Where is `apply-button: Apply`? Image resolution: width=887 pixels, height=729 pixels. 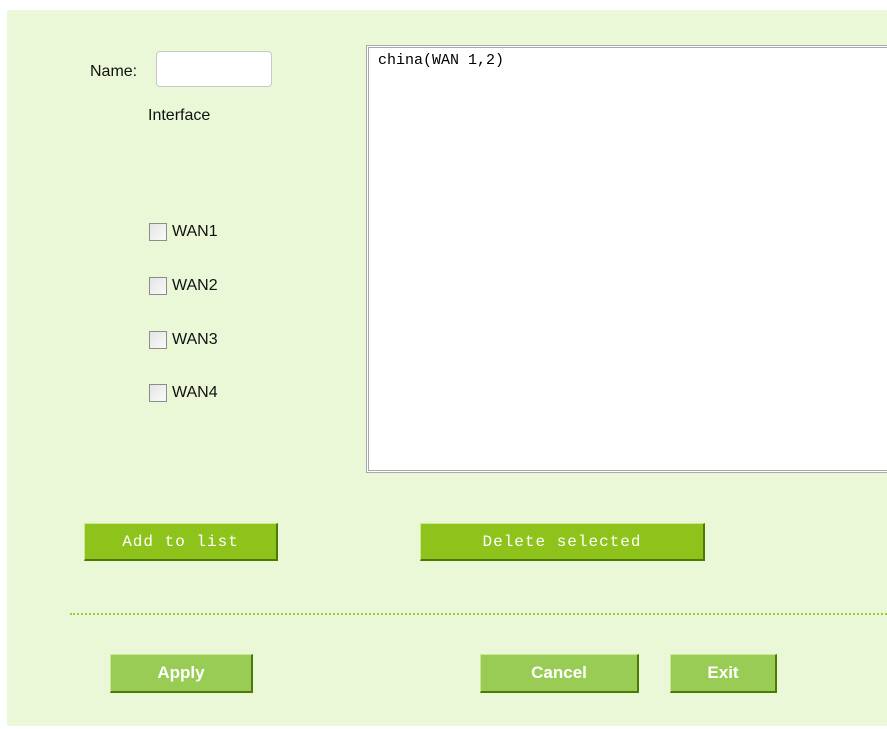
apply-button: Apply is located at coordinates (181, 673).